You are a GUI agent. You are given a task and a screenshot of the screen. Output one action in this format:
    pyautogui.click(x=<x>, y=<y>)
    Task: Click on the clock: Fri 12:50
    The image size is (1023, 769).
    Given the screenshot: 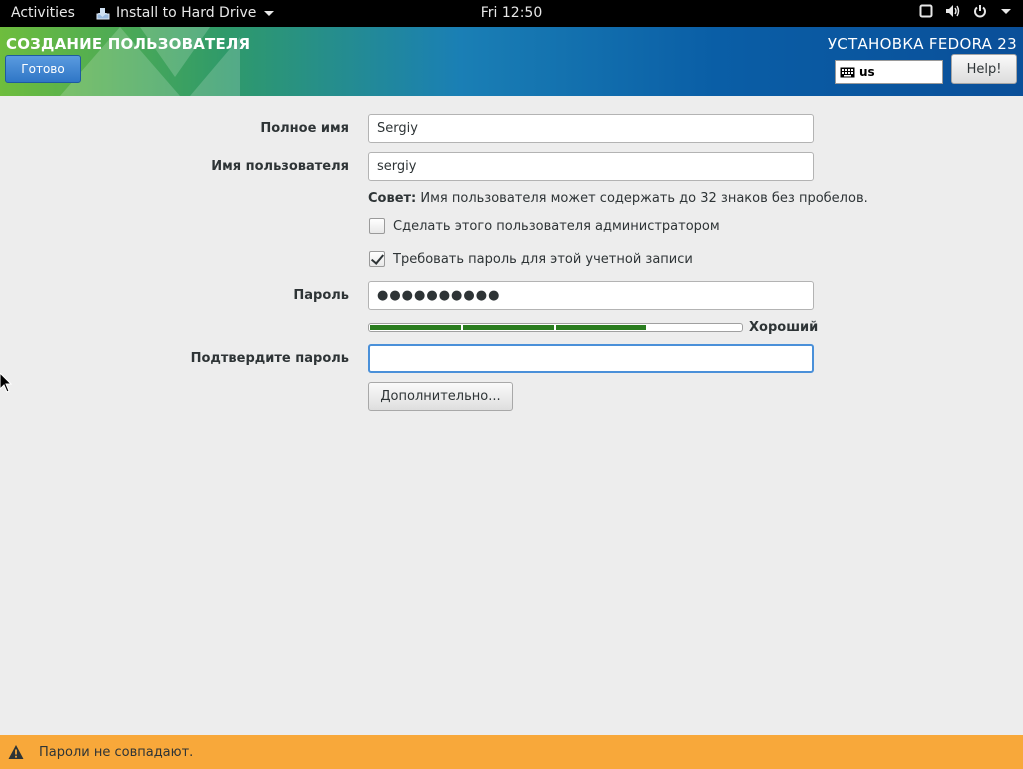 What is the action you would take?
    pyautogui.click(x=511, y=13)
    